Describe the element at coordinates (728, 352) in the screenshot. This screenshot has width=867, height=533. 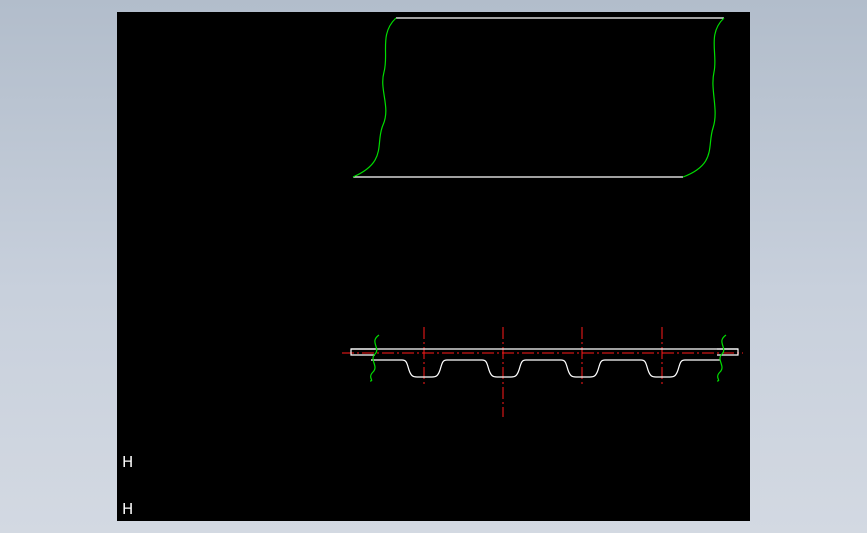
I see `belt-right-end` at that location.